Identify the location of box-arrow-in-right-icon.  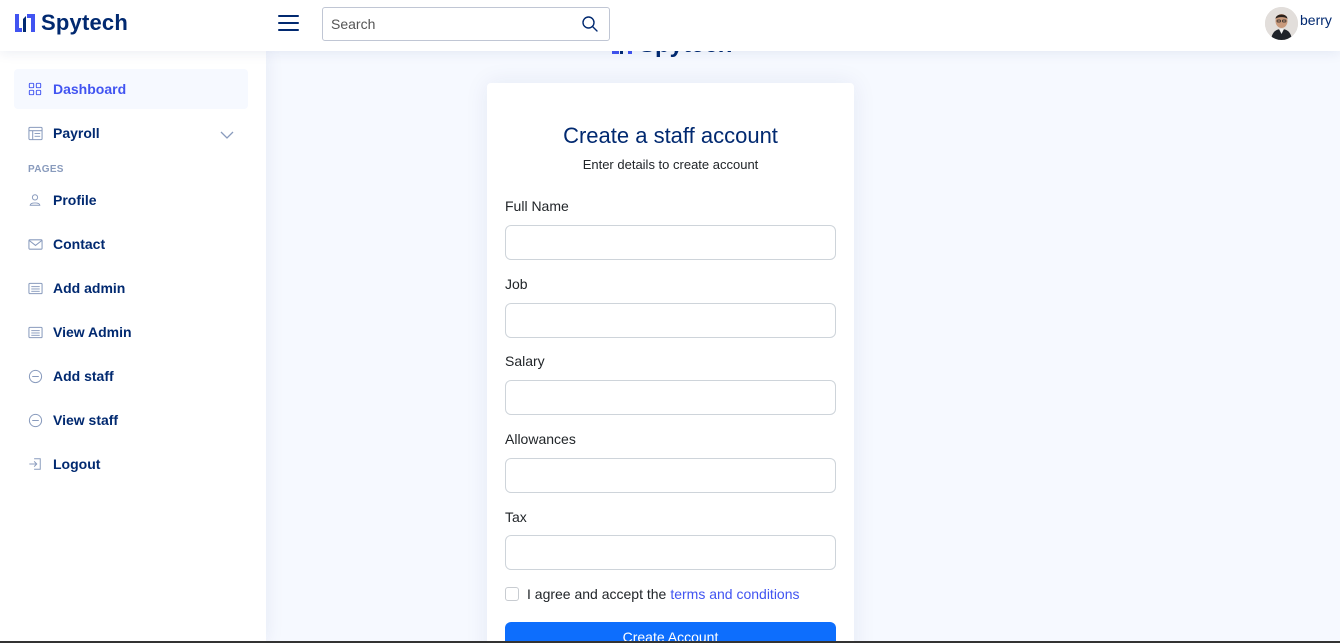
(35, 464).